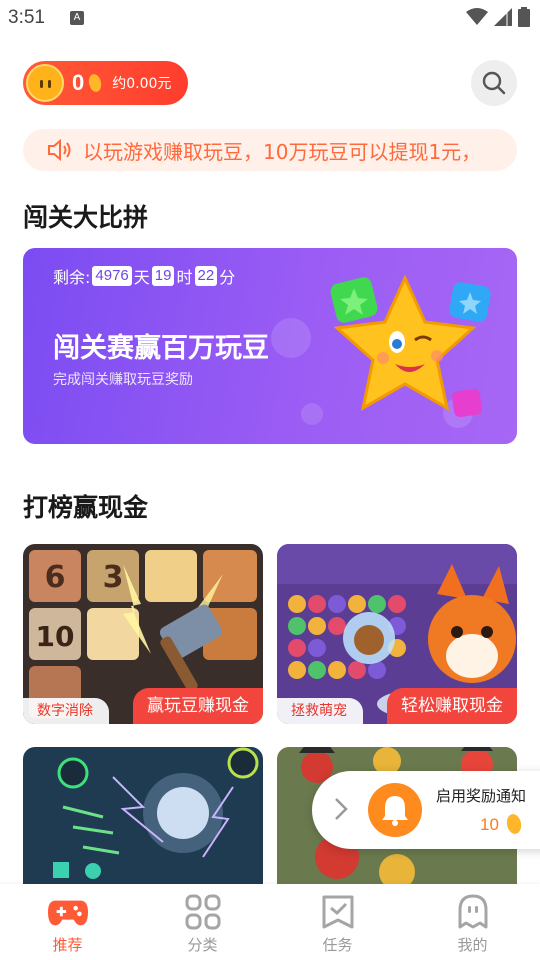  I want to click on tab-mine: 我的, so click(472, 922).